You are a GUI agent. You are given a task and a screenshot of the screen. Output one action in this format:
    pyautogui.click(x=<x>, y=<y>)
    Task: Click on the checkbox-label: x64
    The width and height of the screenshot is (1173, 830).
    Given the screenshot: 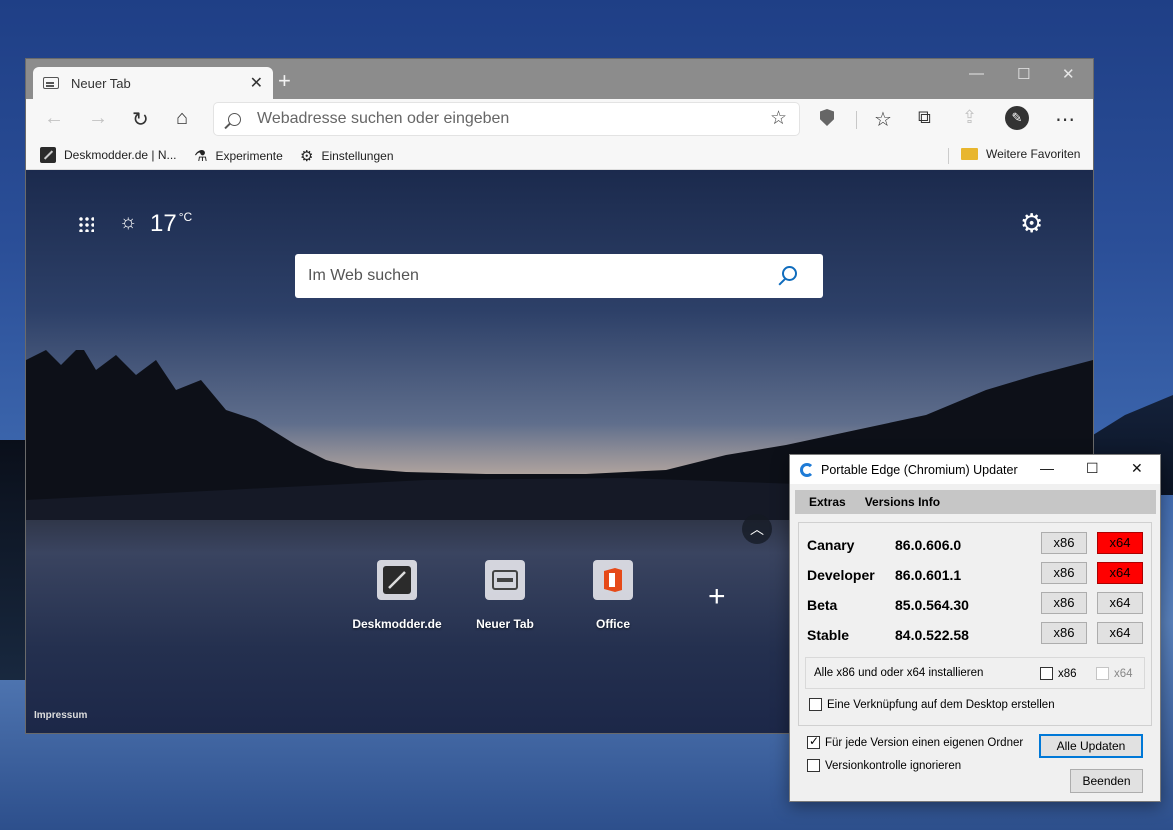 What is the action you would take?
    pyautogui.click(x=1123, y=673)
    